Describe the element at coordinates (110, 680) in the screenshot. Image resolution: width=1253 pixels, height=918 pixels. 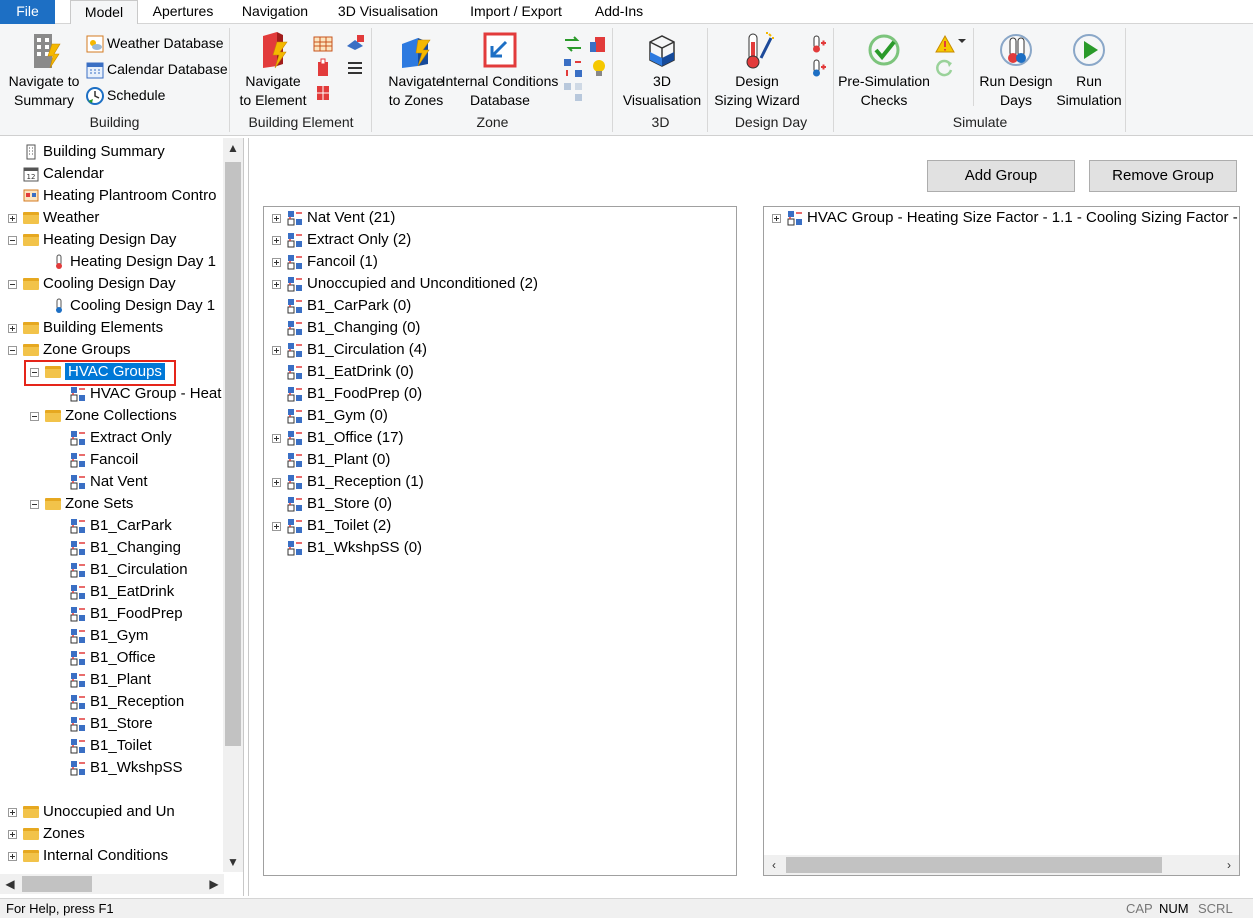
I see `tree-item-zone-set: B1_Plant` at that location.